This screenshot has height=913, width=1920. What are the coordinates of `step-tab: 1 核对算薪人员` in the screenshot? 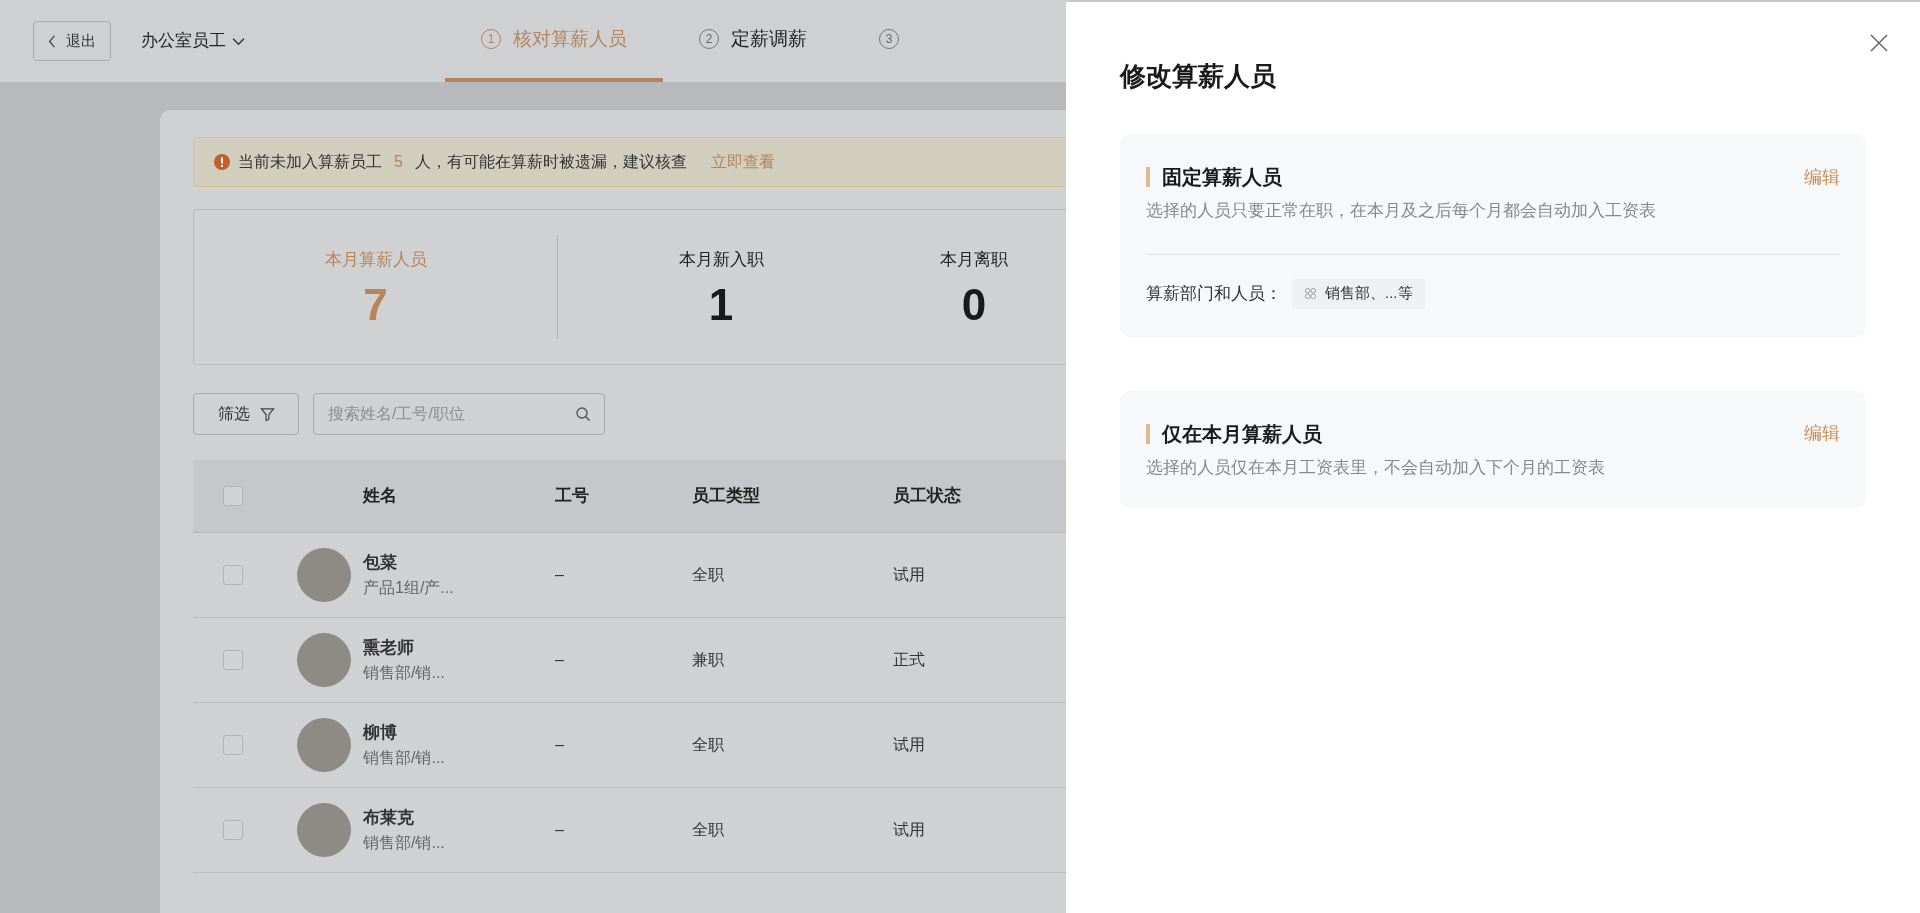 It's located at (554, 41).